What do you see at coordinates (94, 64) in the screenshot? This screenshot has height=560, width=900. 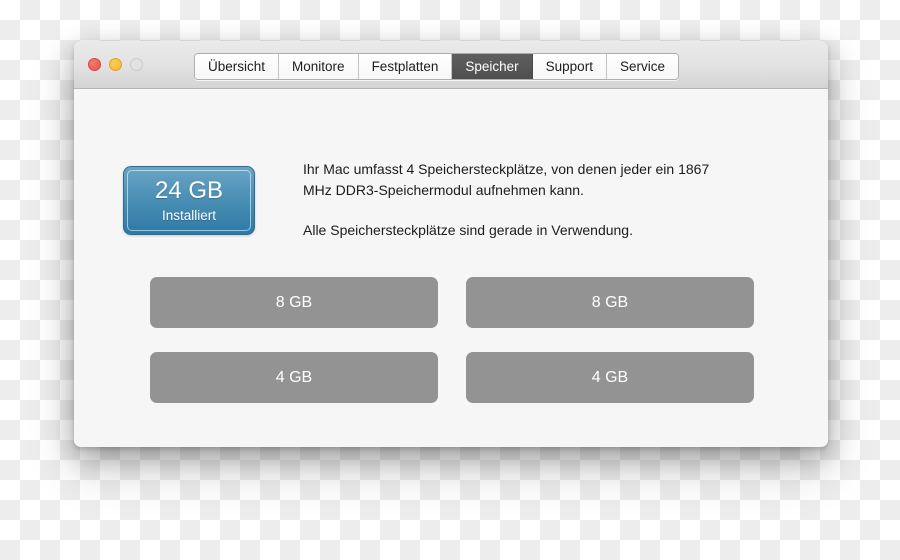 I see `close-button` at bounding box center [94, 64].